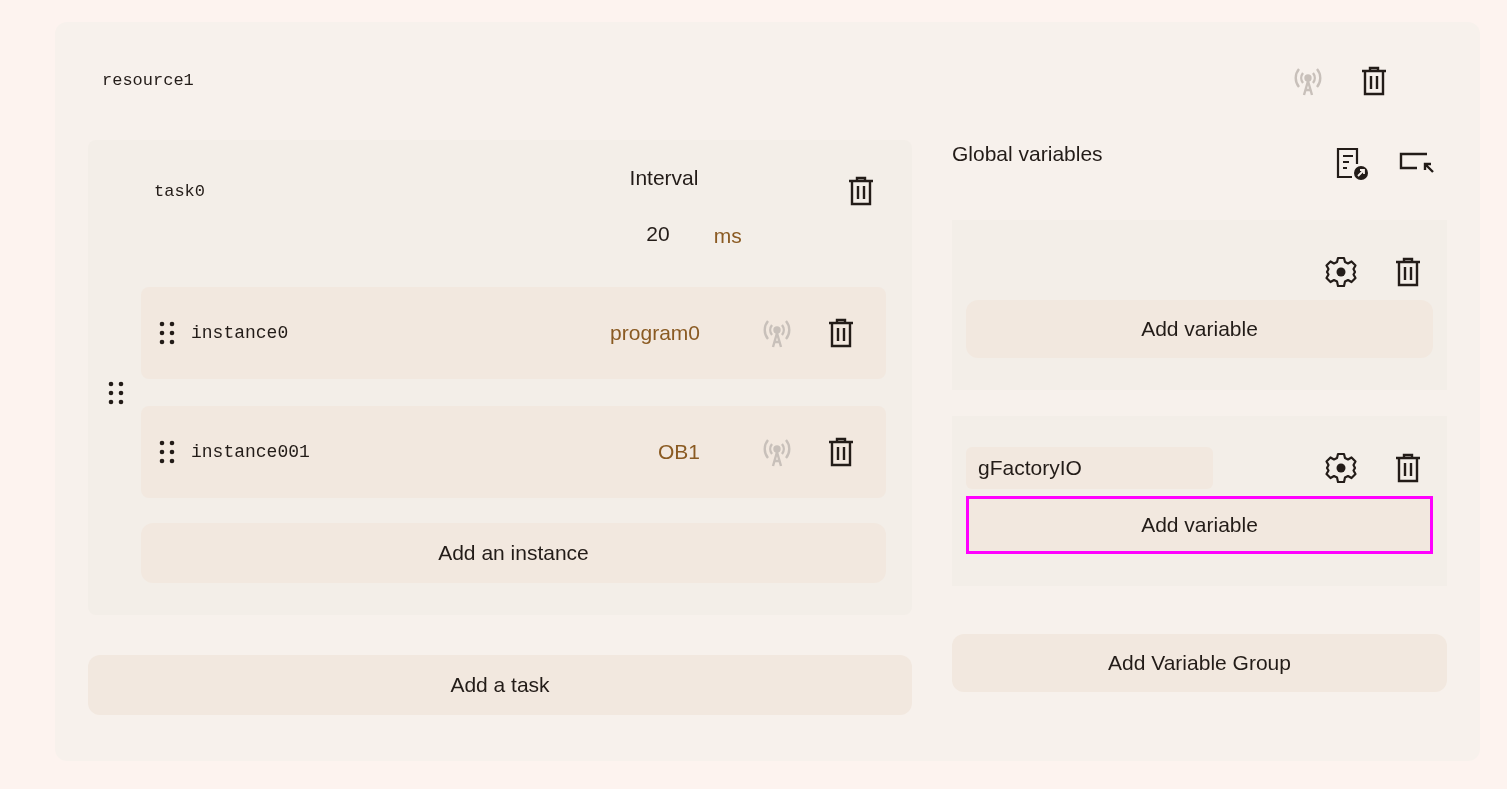 This screenshot has height=789, width=1507. What do you see at coordinates (240, 333) in the screenshot?
I see `instance-name: instance0` at bounding box center [240, 333].